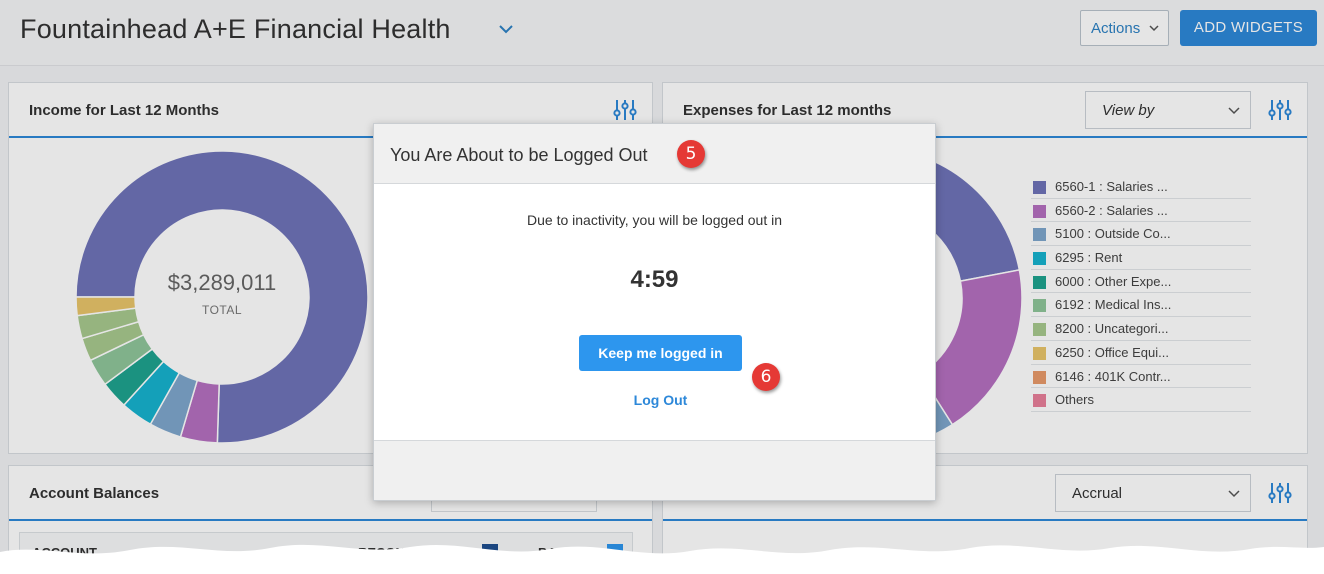 The height and width of the screenshot is (574, 1324). Describe the element at coordinates (660, 400) in the screenshot. I see `log-out-link: Log Out` at that location.